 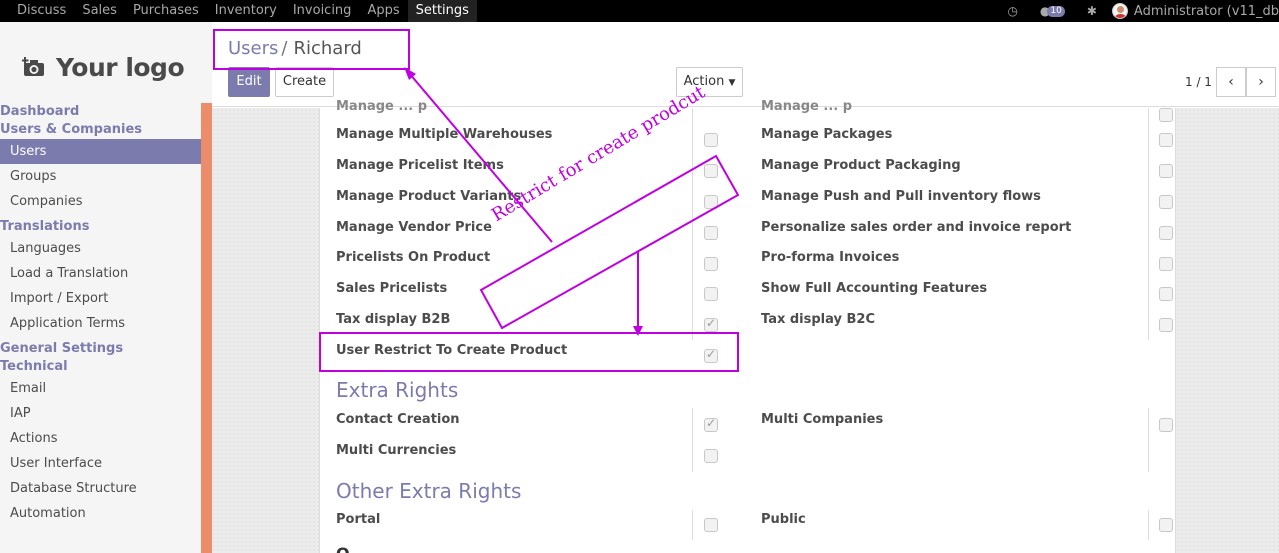 I want to click on right-label: Manage Push and Pull inventory flows, so click(x=901, y=196).